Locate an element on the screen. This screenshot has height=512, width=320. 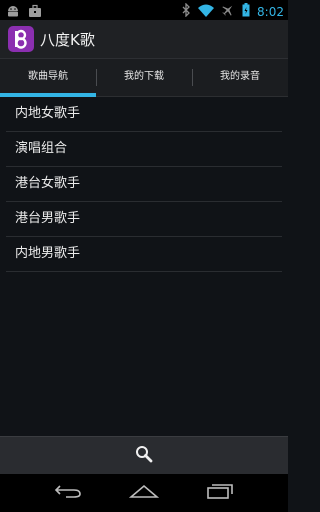
tab-my-recordings: 我的录音 is located at coordinates (240, 77).